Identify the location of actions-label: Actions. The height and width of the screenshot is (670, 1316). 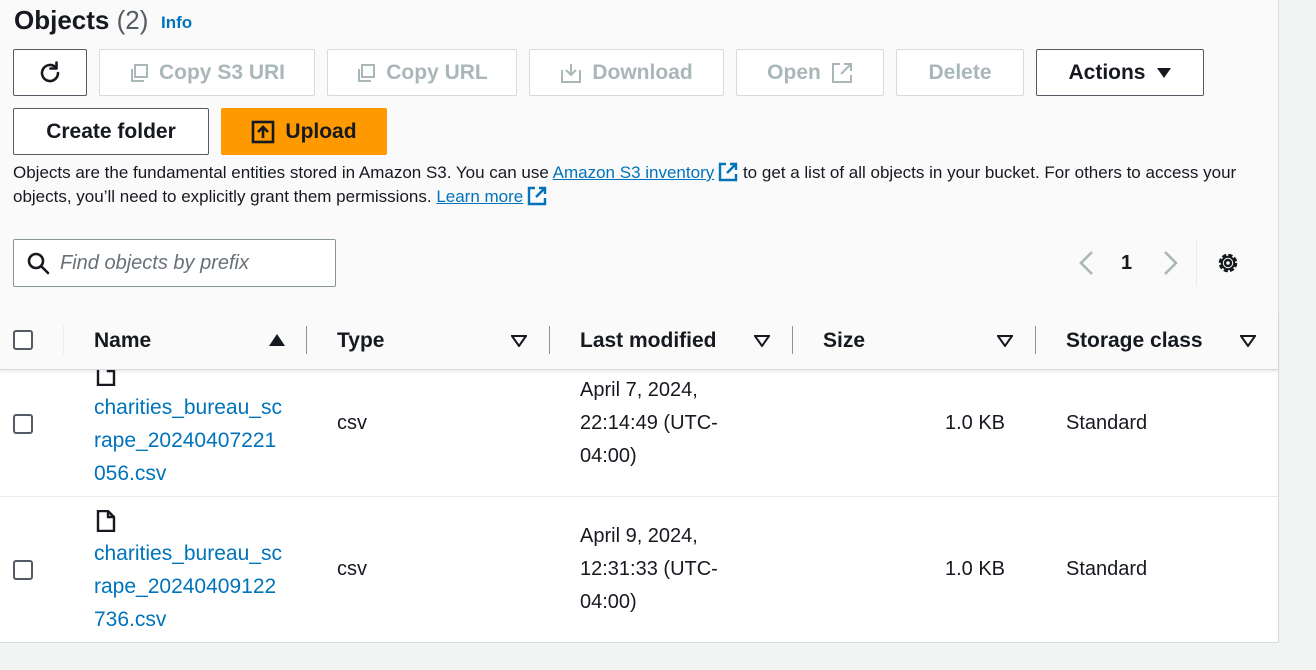
(1107, 72).